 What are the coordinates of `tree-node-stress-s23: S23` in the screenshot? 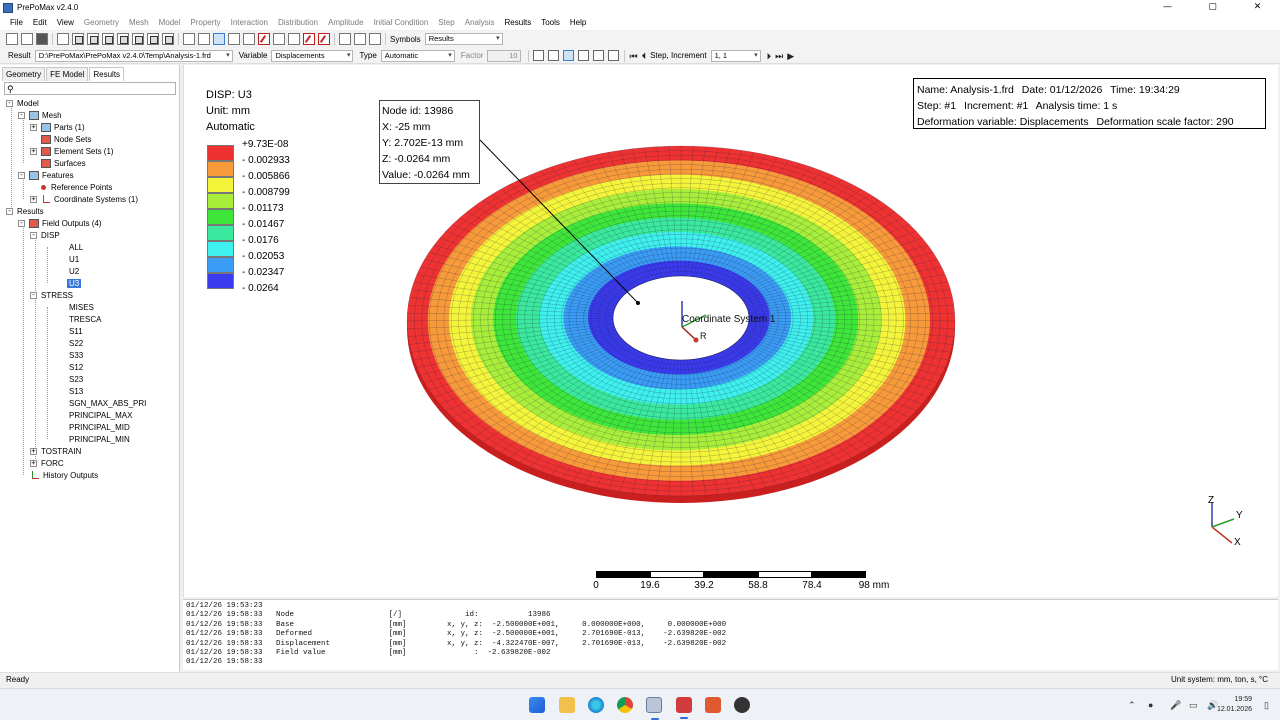 It's located at (76, 379).